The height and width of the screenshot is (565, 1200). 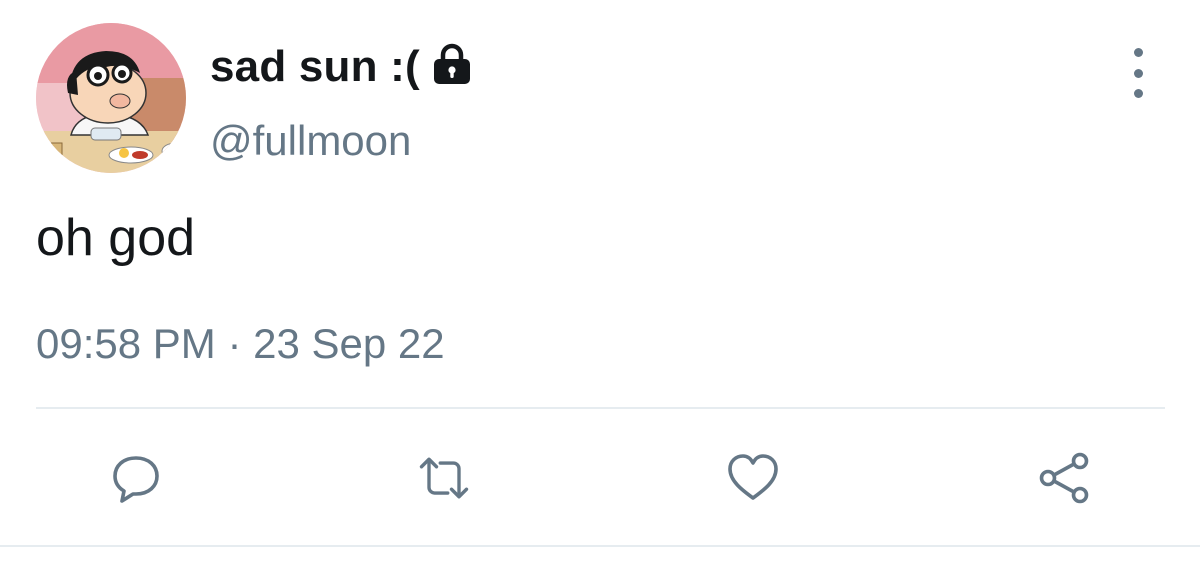 I want to click on heart-icon, so click(x=753, y=477).